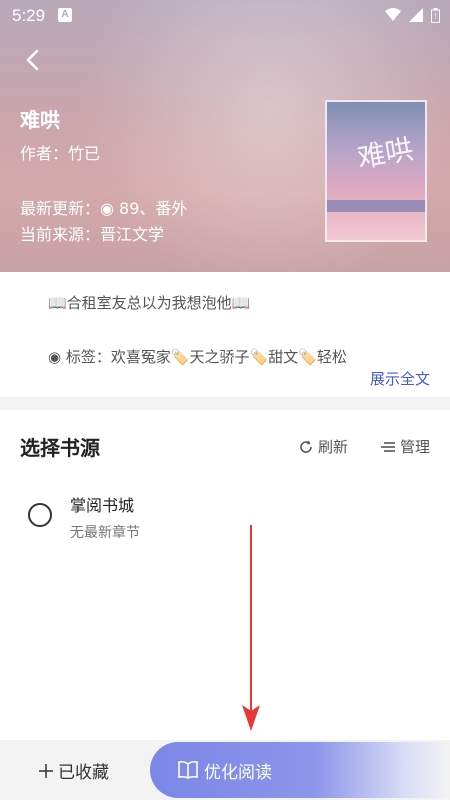 The height and width of the screenshot is (800, 450). I want to click on wifi-icon, so click(393, 14).